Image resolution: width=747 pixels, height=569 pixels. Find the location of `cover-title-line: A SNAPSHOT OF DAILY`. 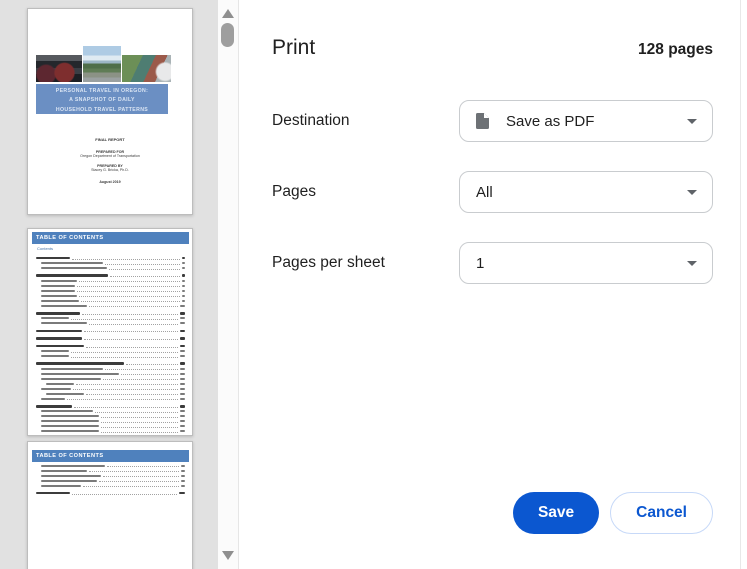

cover-title-line: A SNAPSHOT OF DAILY is located at coordinates (102, 100).